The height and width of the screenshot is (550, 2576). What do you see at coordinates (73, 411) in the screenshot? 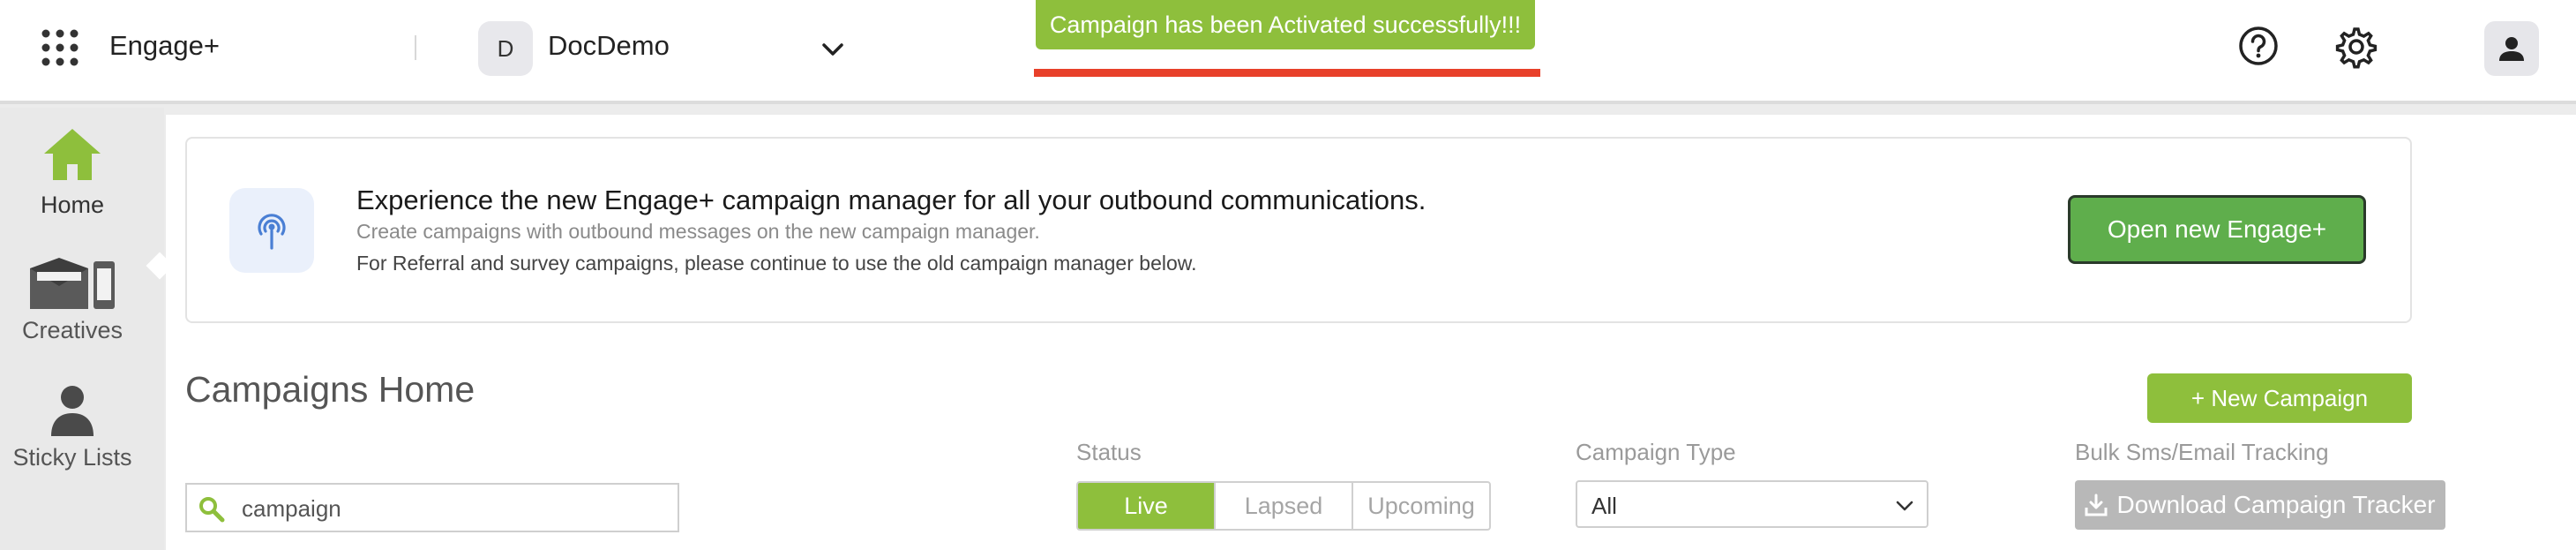
I see `person-icon` at bounding box center [73, 411].